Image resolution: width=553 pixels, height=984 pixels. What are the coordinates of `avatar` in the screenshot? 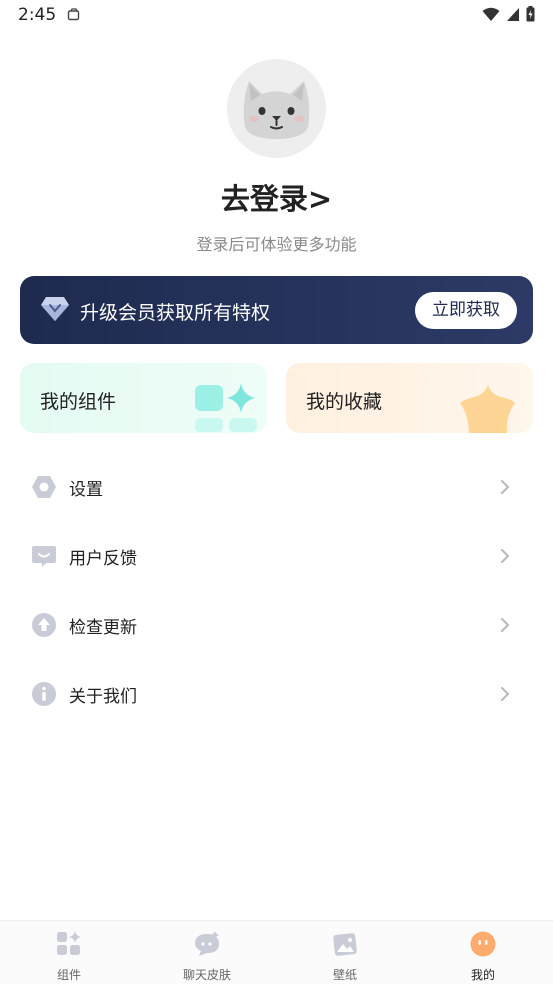 It's located at (276, 108).